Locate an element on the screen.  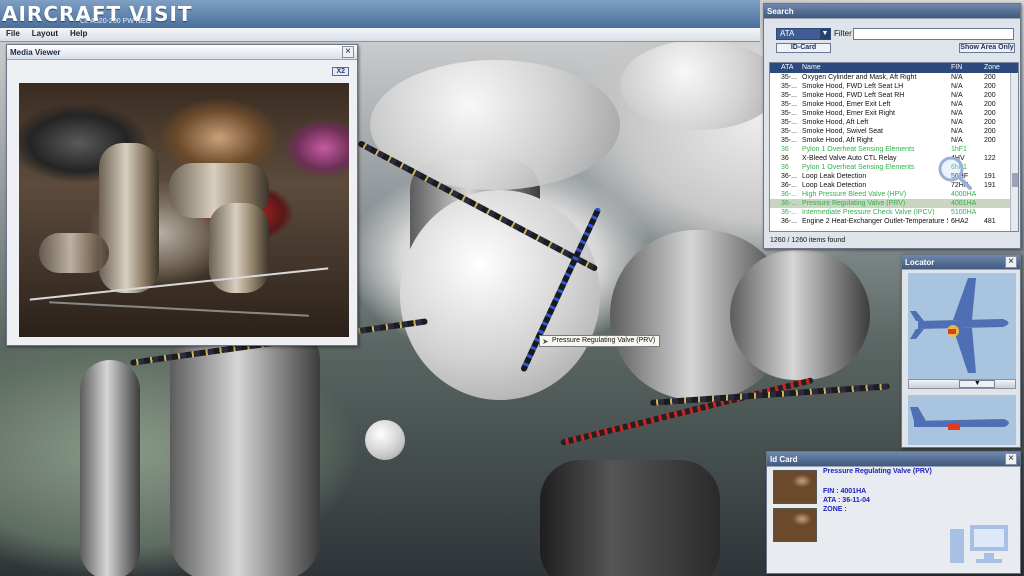
table-row: 35-... Smoke Hood, Emer Exit Left N/A 200 is located at coordinates (891, 104).